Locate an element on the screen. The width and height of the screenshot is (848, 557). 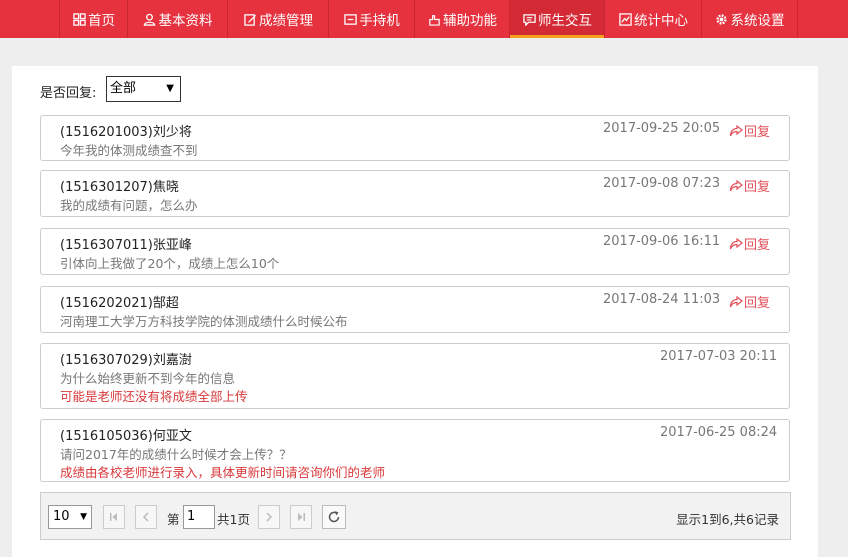
nav-item-grades: 成绩管理 is located at coordinates (277, 19).